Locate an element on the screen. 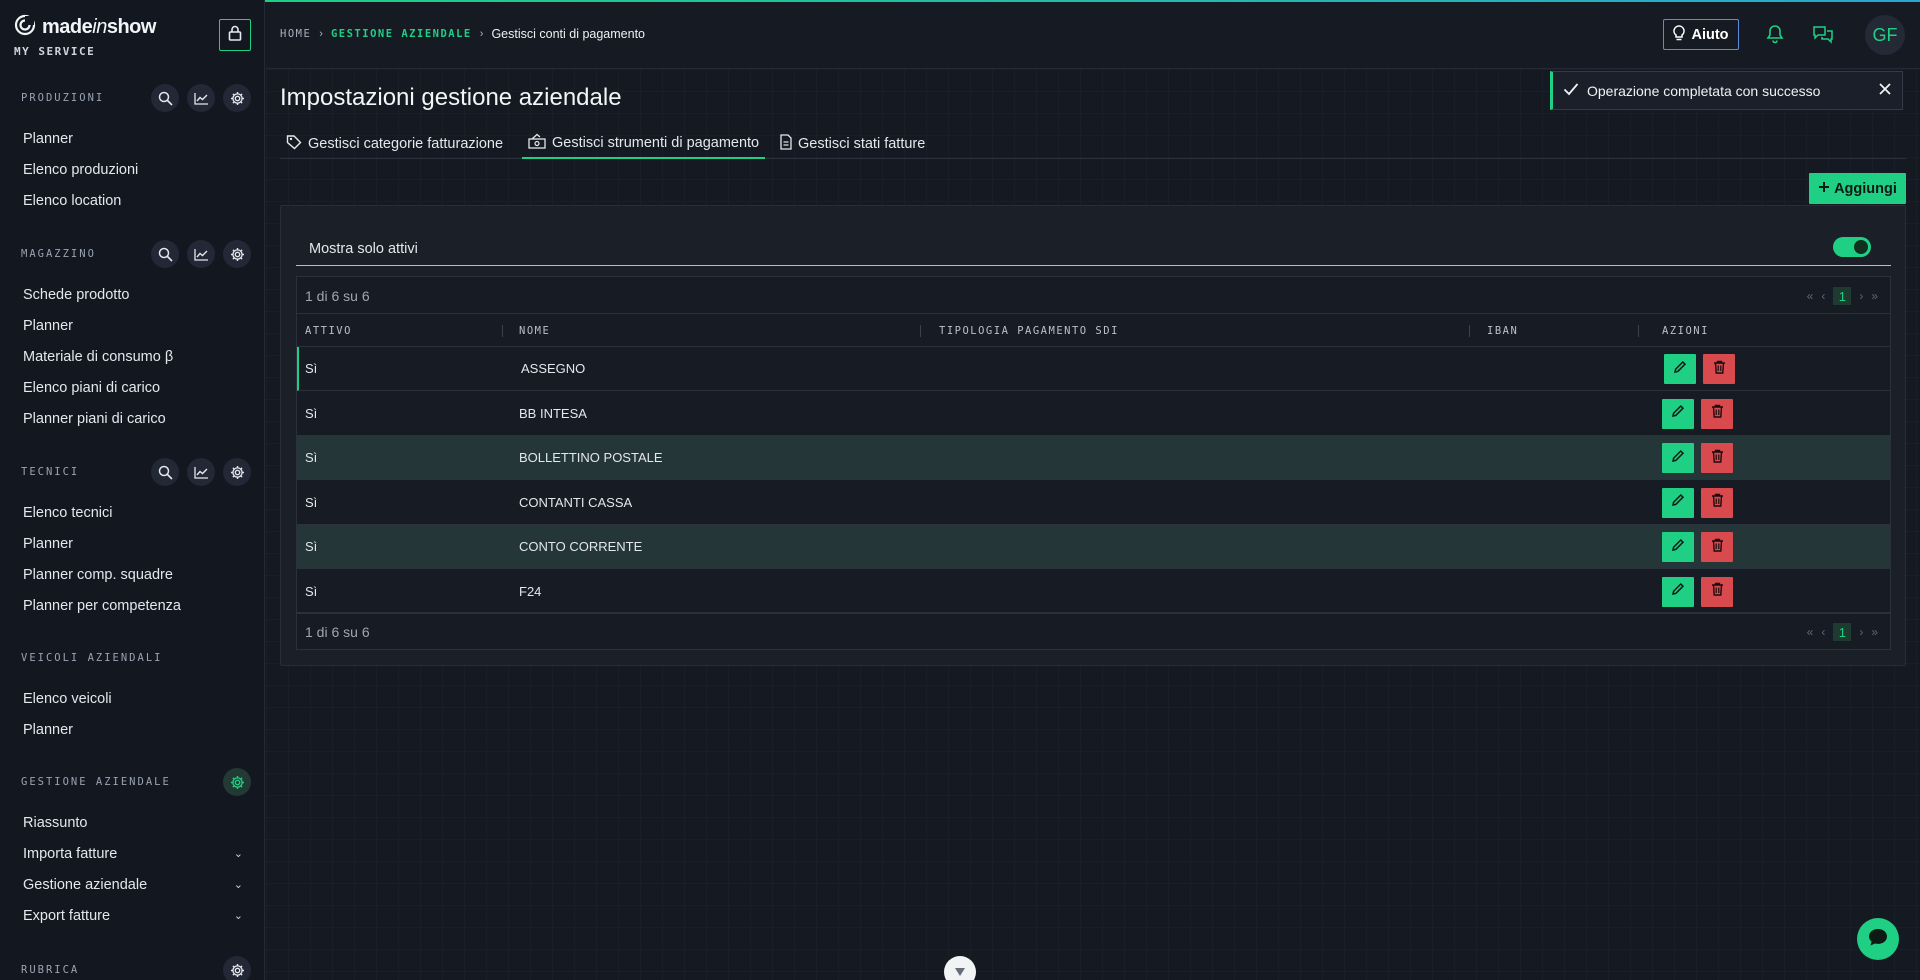  tab-strumenti-pagamento: Gestisci strumenti di pagamento is located at coordinates (644, 144).